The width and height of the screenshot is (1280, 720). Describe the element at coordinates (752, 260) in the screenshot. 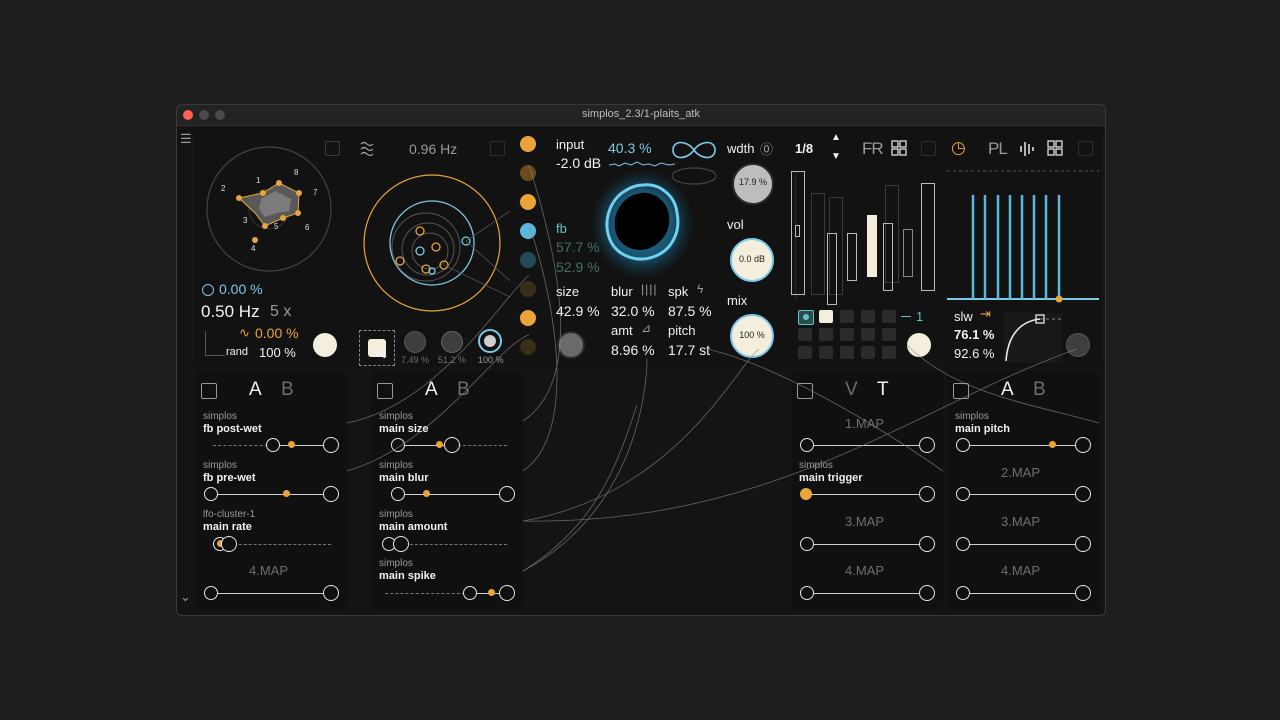

I see `vol-knob: 0.0 dB` at that location.